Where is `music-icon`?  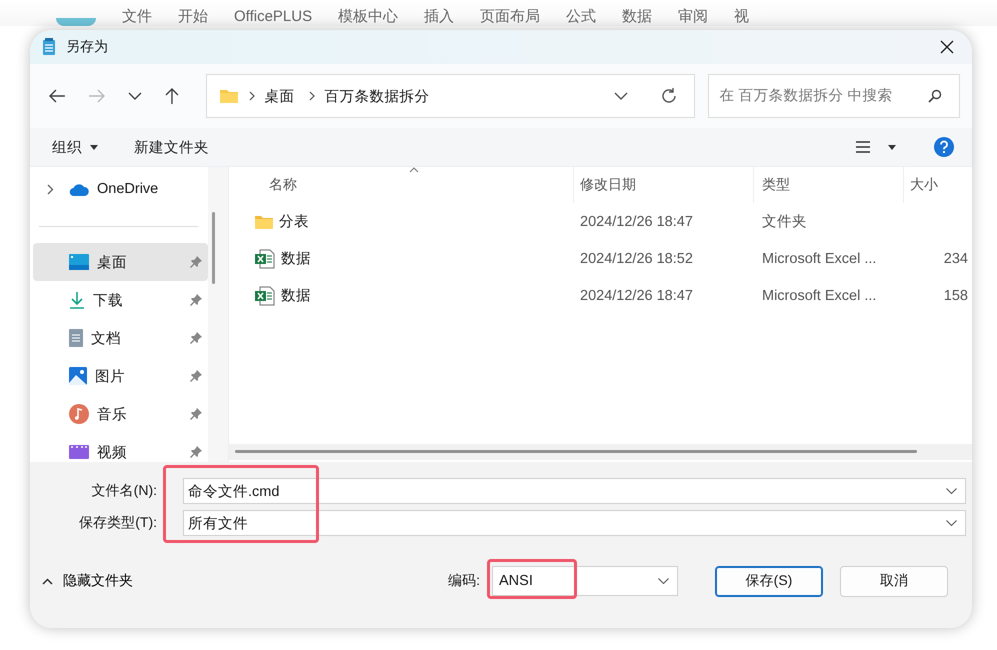 music-icon is located at coordinates (79, 414).